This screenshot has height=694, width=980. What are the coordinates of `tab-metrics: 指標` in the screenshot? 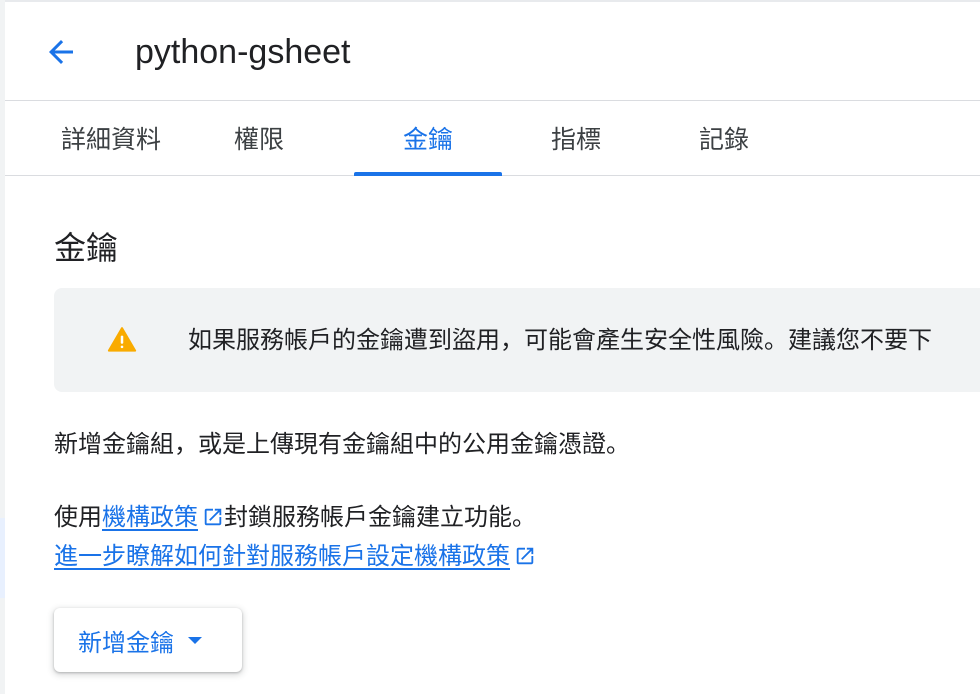 It's located at (576, 138).